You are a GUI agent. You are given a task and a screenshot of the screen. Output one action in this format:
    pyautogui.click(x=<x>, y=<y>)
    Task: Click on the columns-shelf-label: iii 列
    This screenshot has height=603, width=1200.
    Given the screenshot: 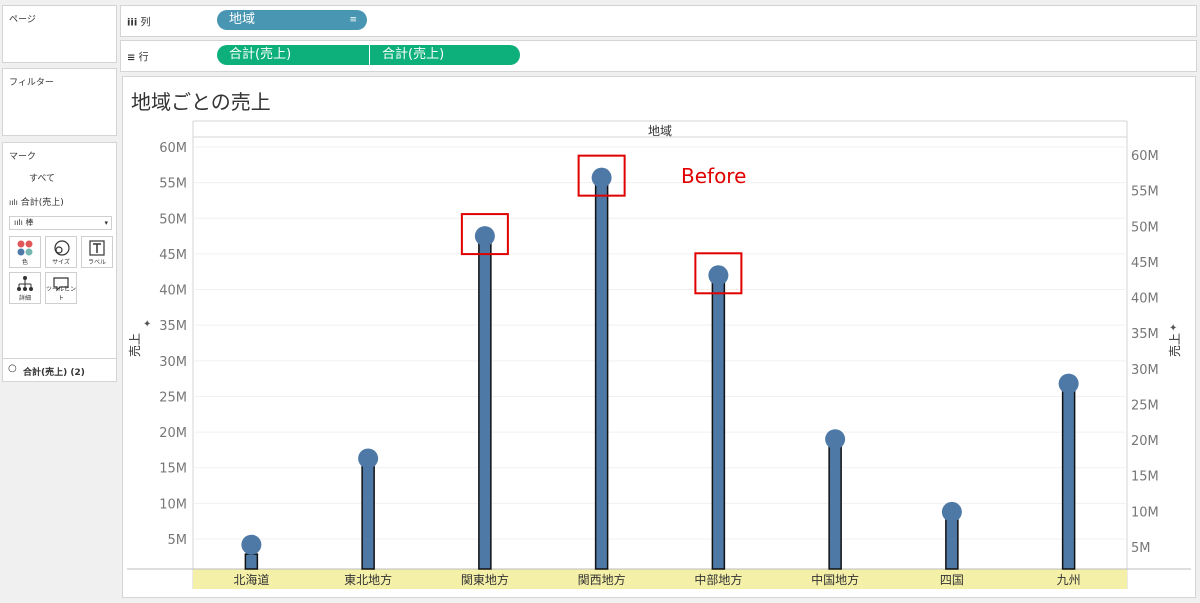 What is the action you would take?
    pyautogui.click(x=138, y=21)
    